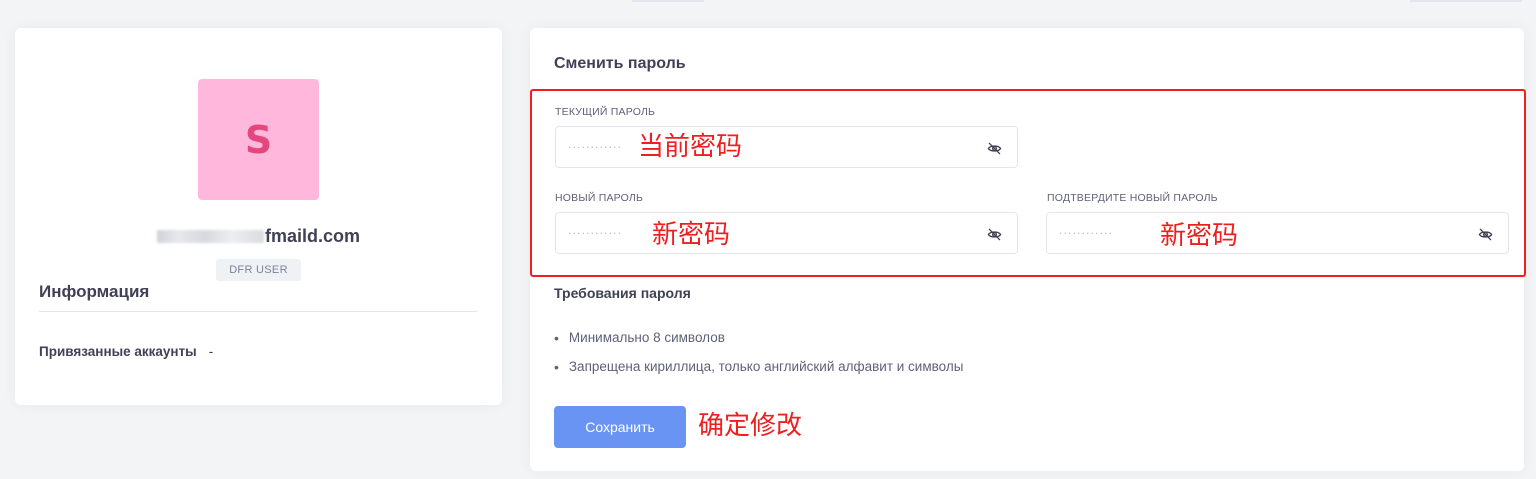 The image size is (1536, 479). What do you see at coordinates (599, 198) in the screenshot?
I see `new-password-label: НОВЫЙ ПАРОЛЬ` at bounding box center [599, 198].